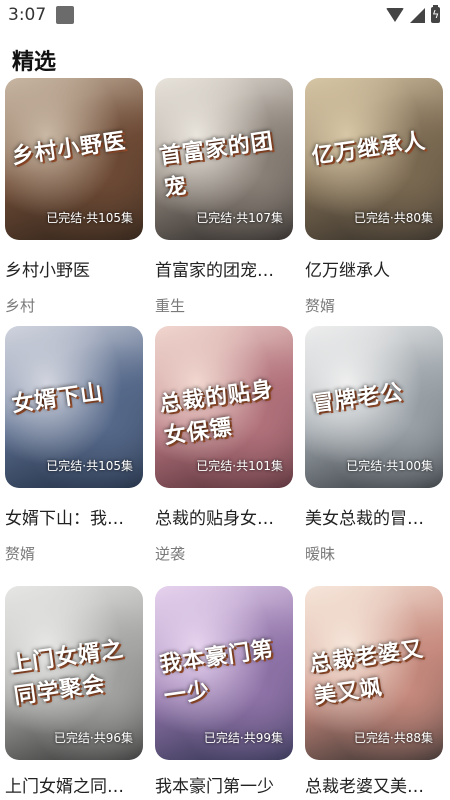  What do you see at coordinates (320, 554) in the screenshot?
I see `drama-tag: 暧昧` at bounding box center [320, 554].